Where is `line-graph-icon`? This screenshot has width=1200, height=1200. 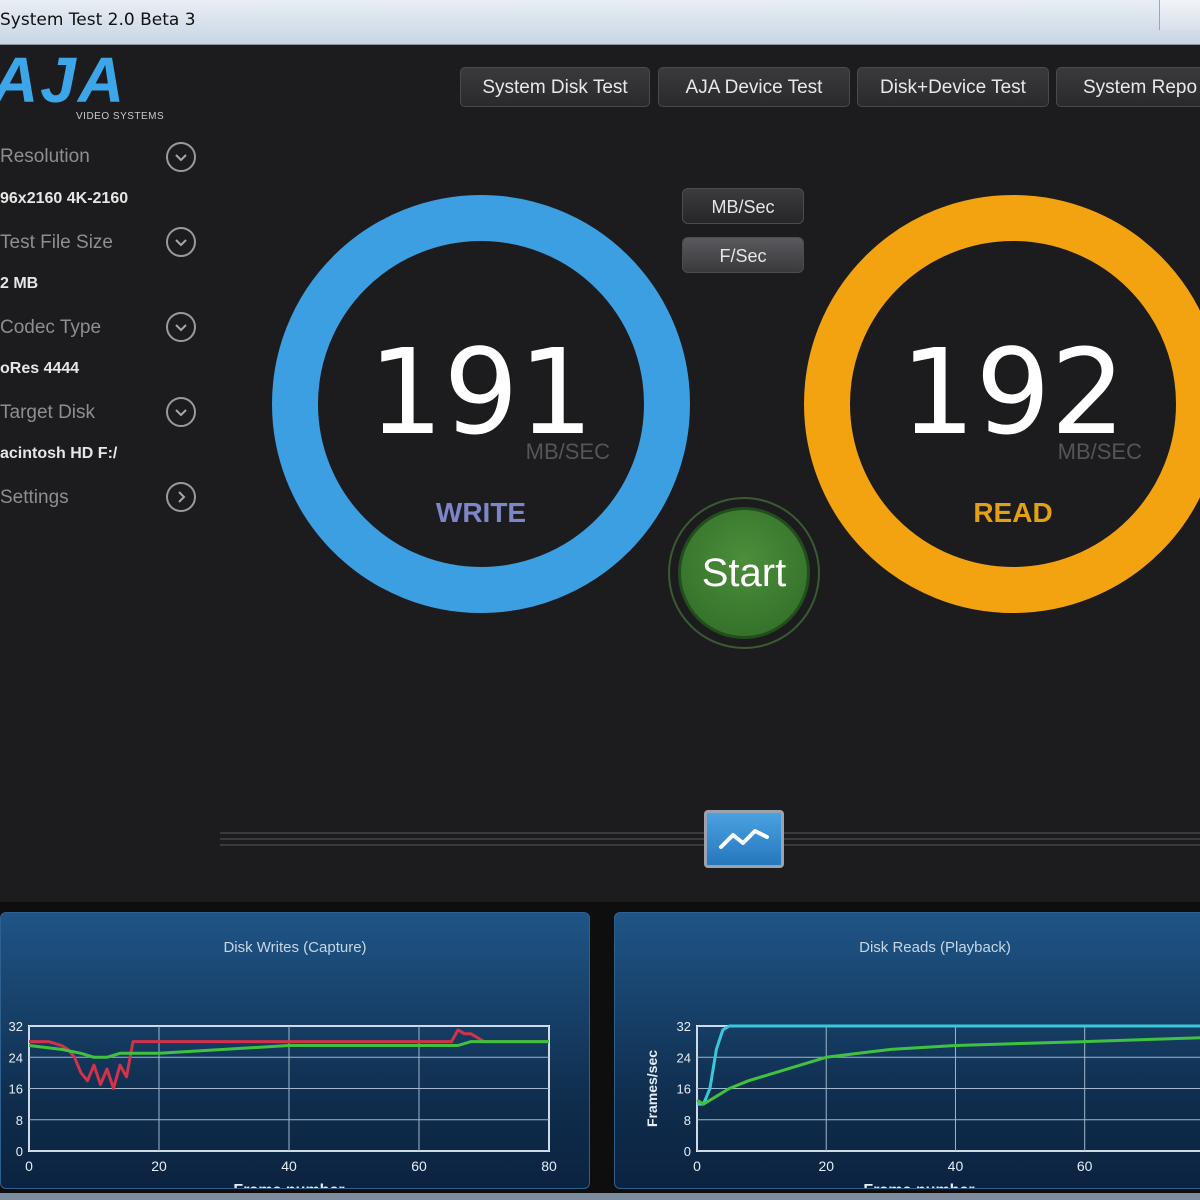 line-graph-icon is located at coordinates (744, 839).